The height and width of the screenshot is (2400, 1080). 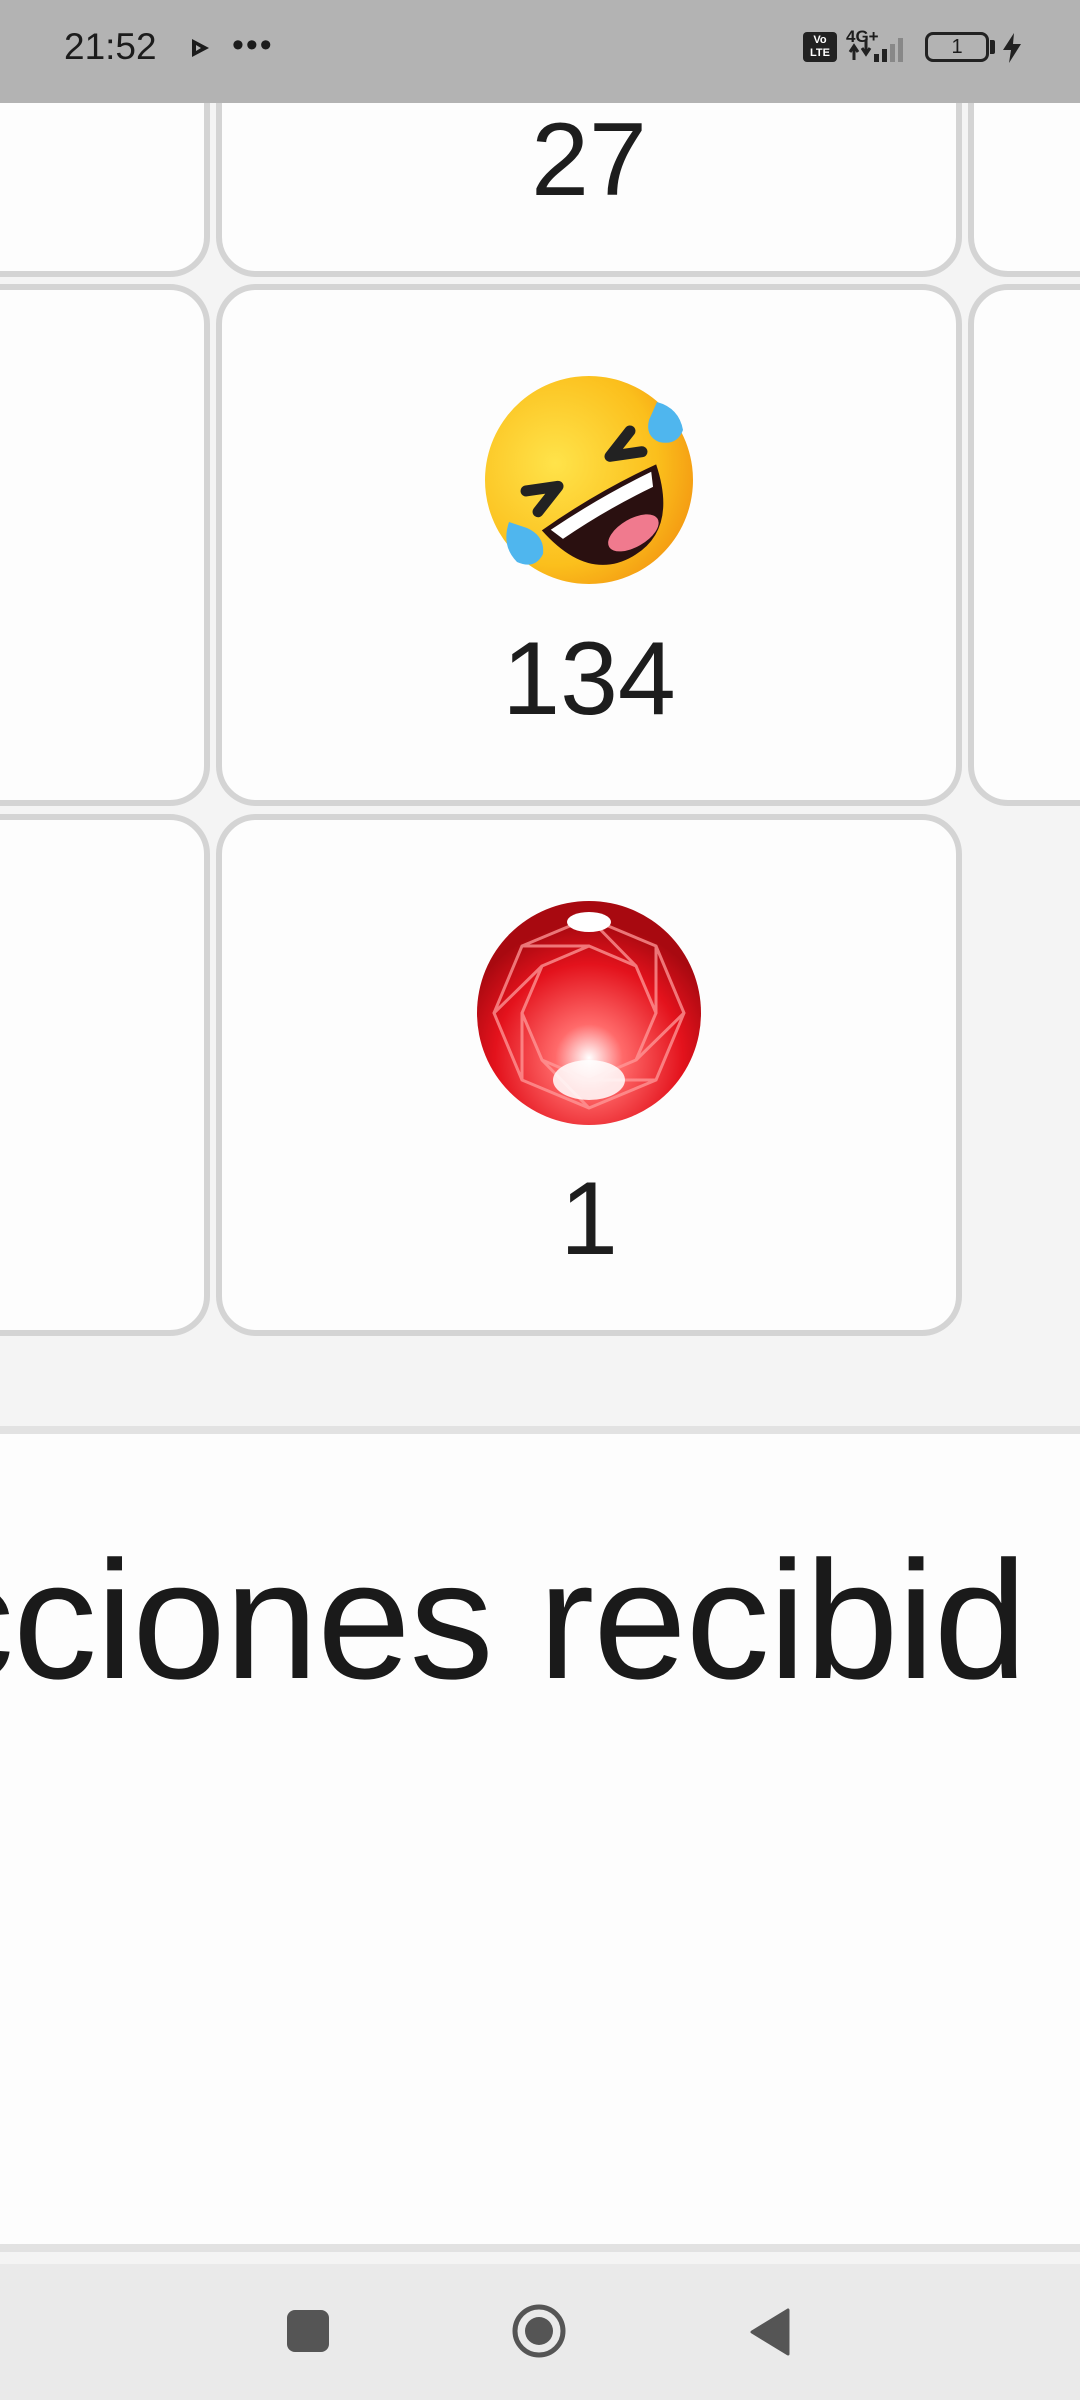 I want to click on reaction-count: 1, so click(x=589, y=1219).